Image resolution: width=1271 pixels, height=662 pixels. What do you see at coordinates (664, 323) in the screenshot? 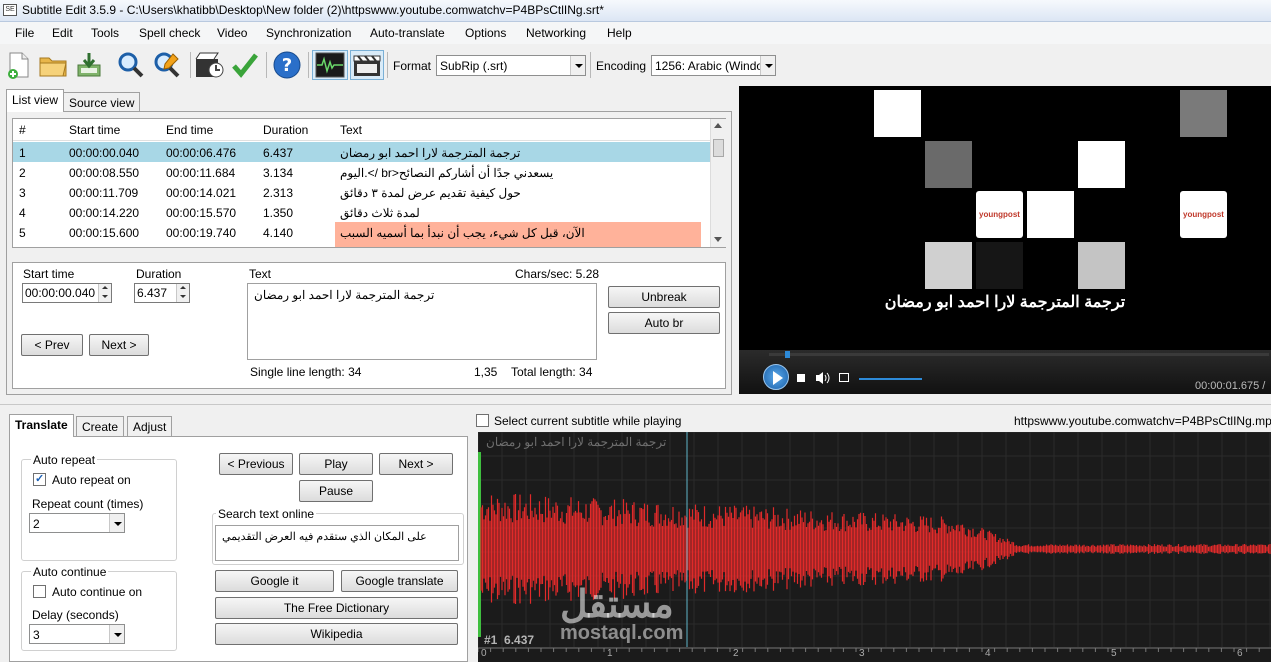
I see `auto-br-button: Auto br` at bounding box center [664, 323].